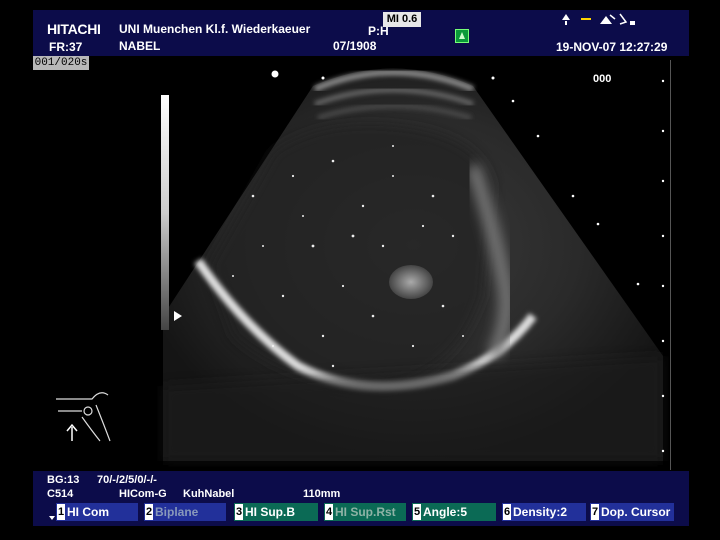  I want to click on softkey-angle: 5 Angle:5, so click(454, 512).